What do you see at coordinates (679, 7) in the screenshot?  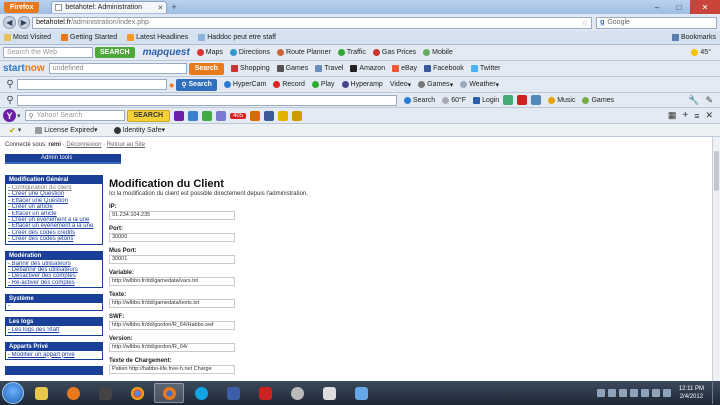 I see `maximize-button: □` at bounding box center [679, 7].